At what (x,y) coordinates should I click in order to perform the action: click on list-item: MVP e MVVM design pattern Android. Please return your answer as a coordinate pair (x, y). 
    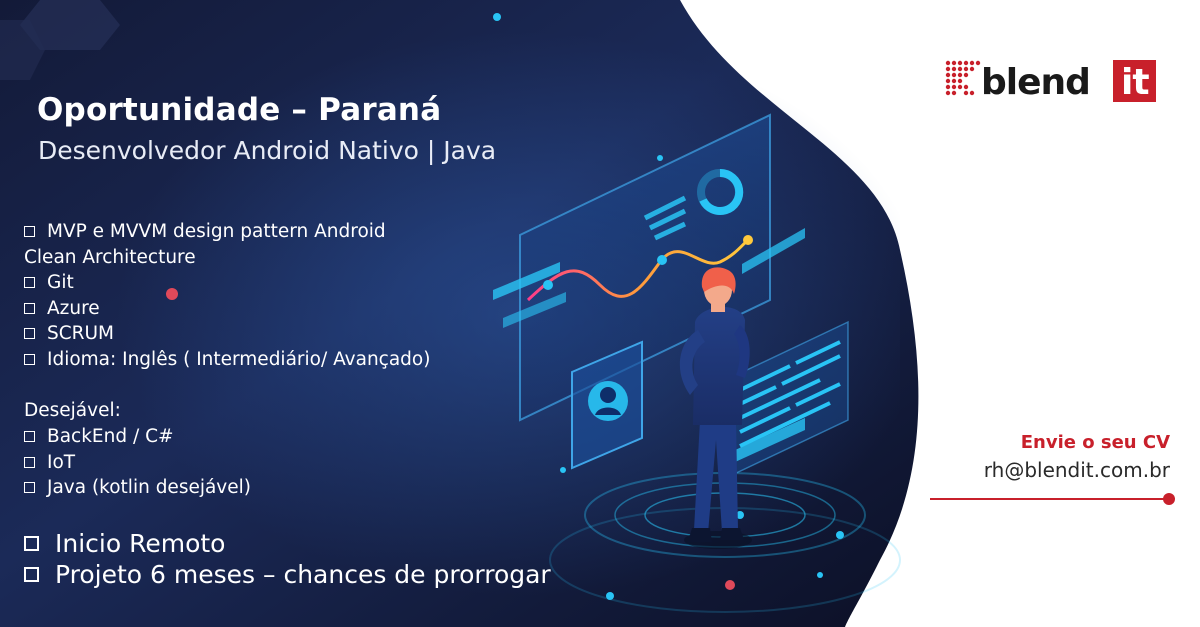
    Looking at the image, I should click on (227, 232).